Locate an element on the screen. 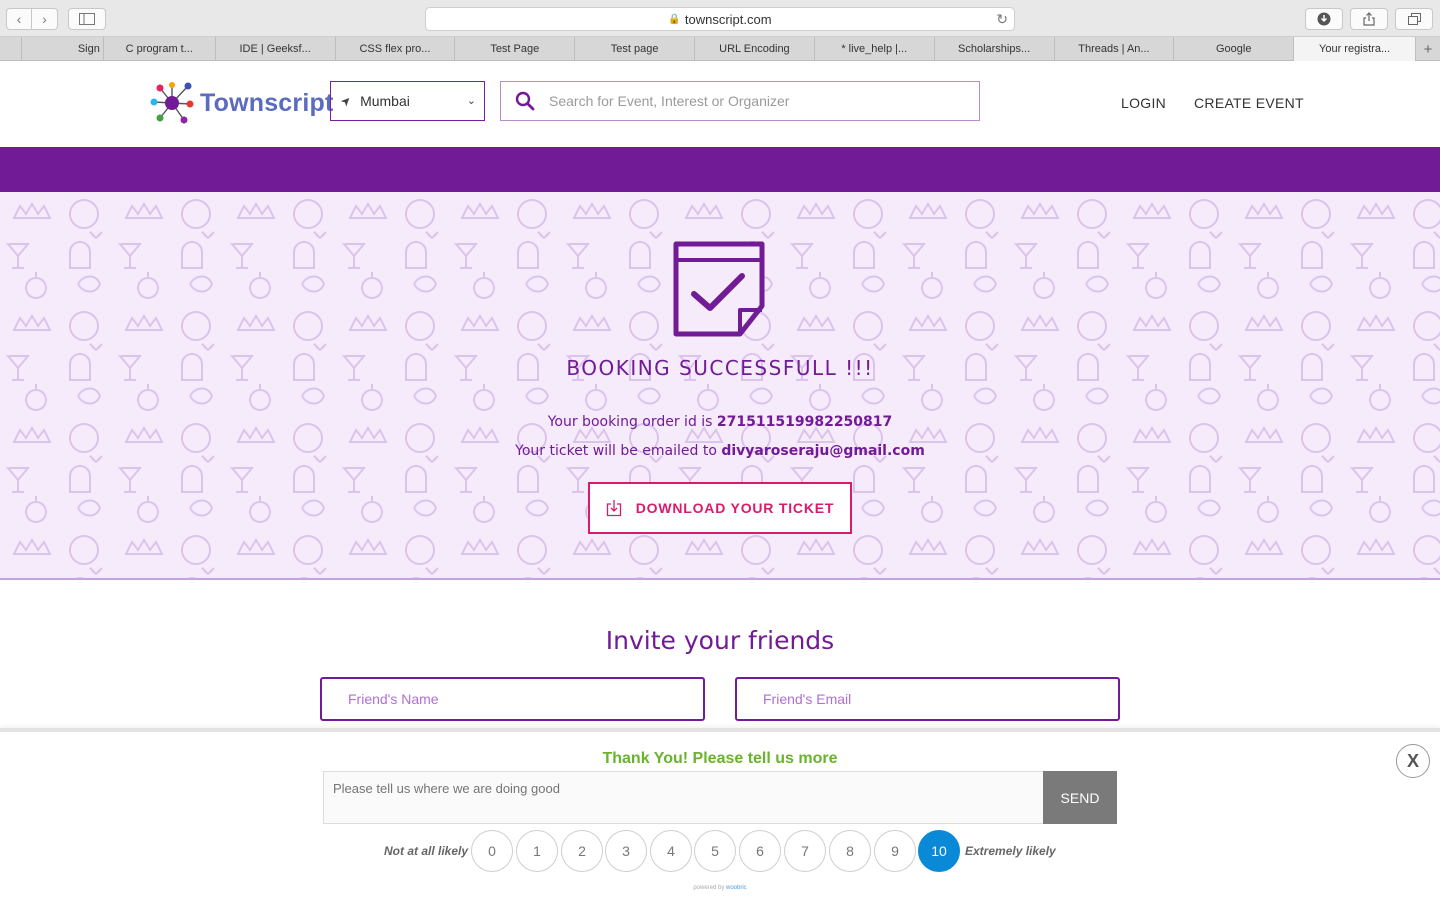 The image size is (1440, 900). search-icon is located at coordinates (525, 101).